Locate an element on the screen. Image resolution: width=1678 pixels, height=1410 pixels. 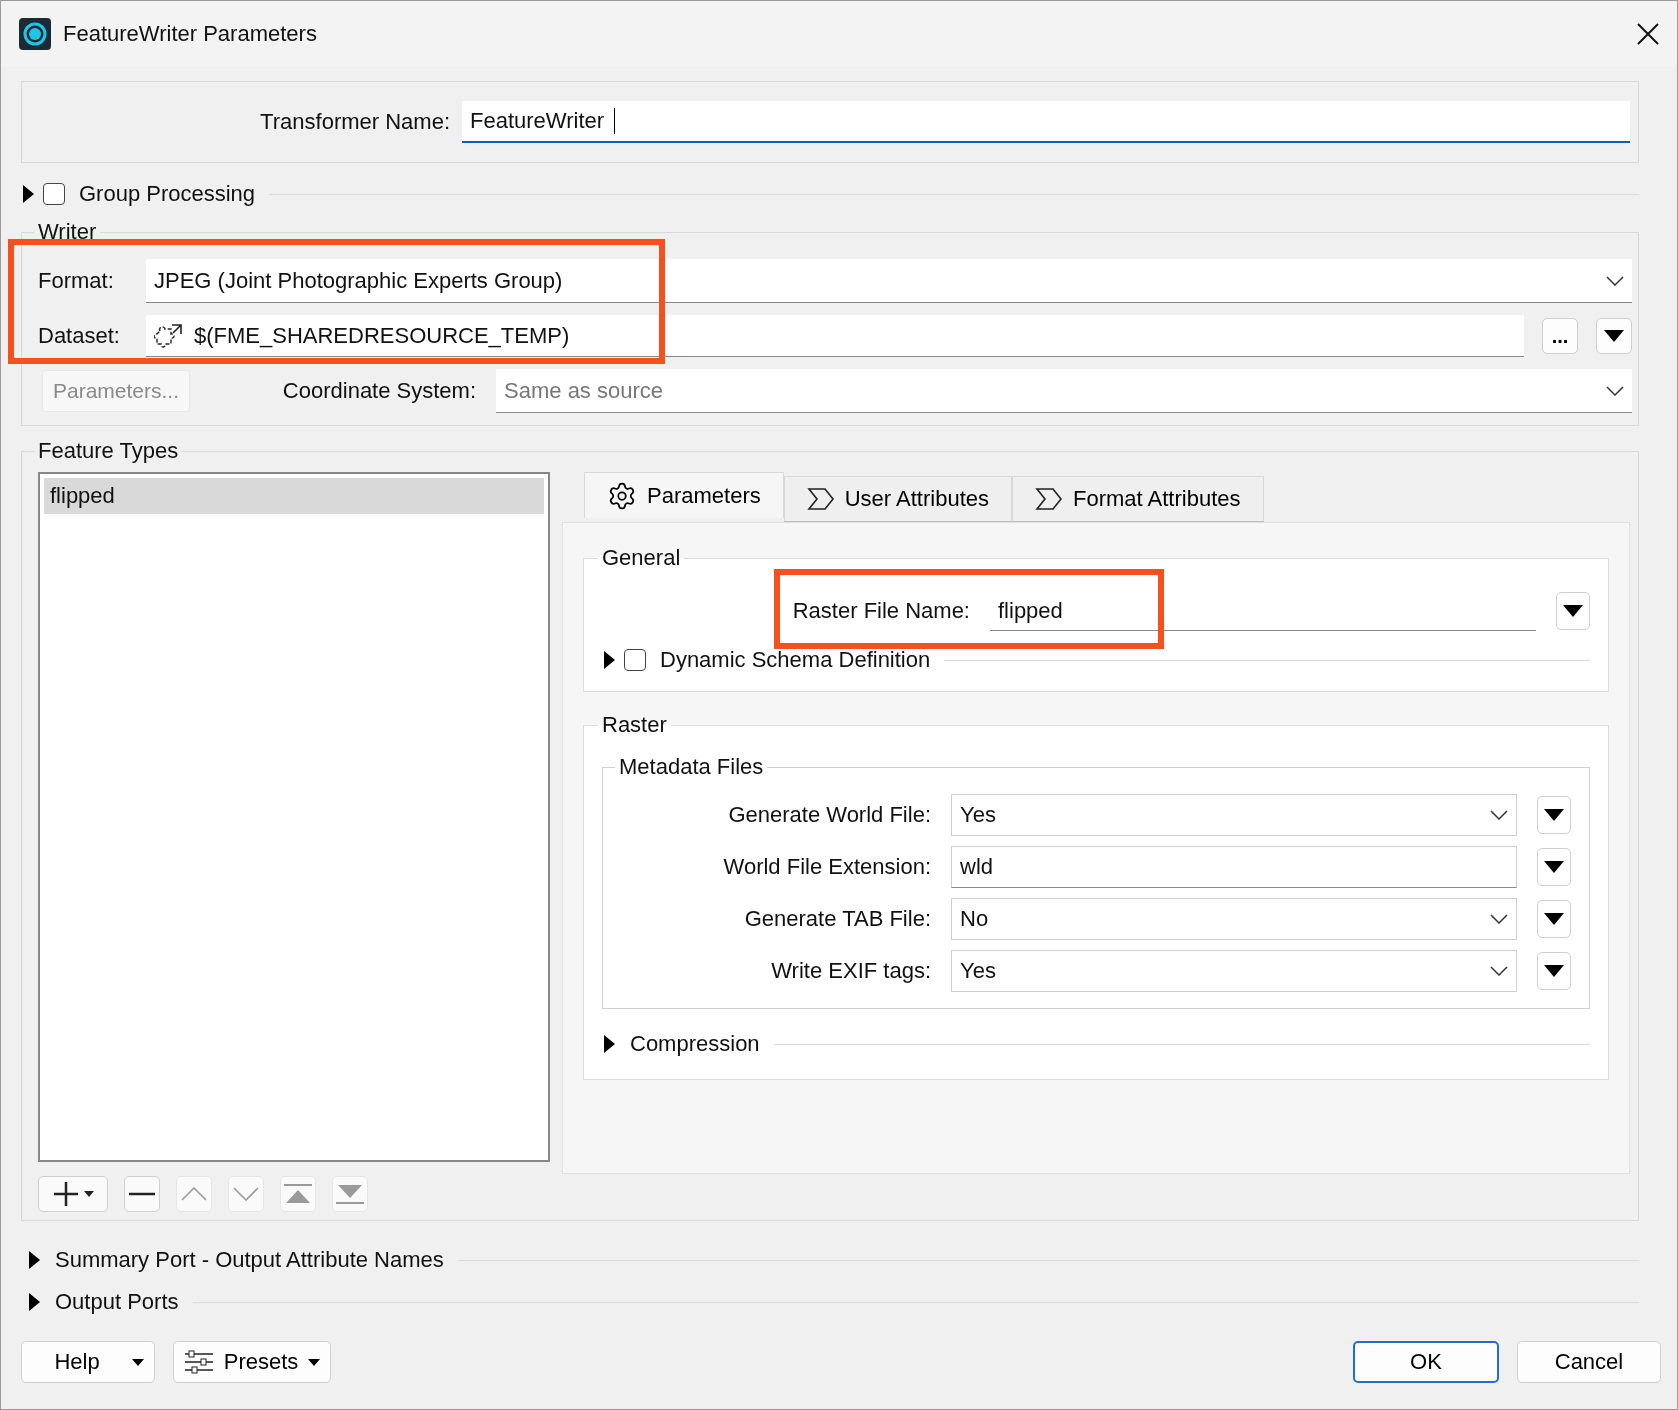
window-title: FeatureWriter Parameters is located at coordinates (190, 34).